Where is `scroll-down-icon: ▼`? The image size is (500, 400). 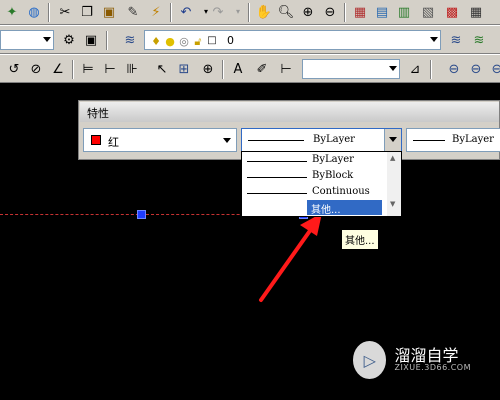
scroll-down-icon: ▼ is located at coordinates (392, 204).